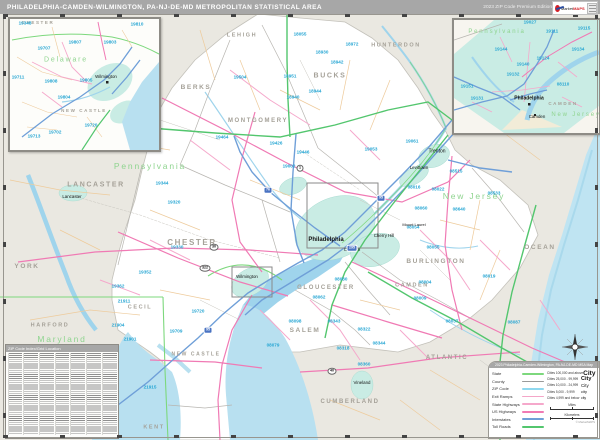 This screenshot has height=440, width=600. I want to click on legend-line-row: US Highways, so click(518, 412).